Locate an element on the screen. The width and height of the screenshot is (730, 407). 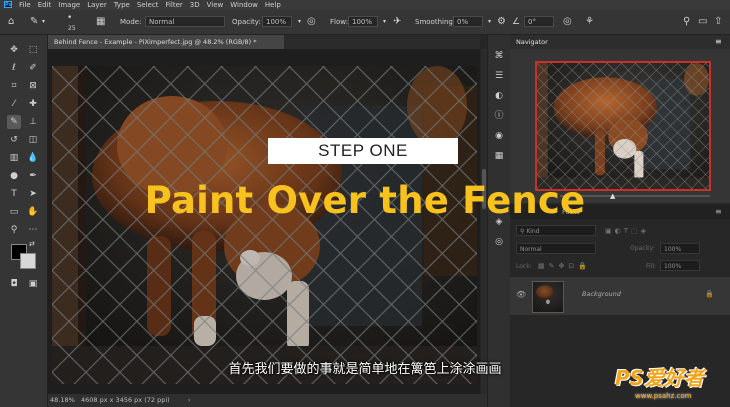
watermark-url: www.psahz.com is located at coordinates (663, 396).